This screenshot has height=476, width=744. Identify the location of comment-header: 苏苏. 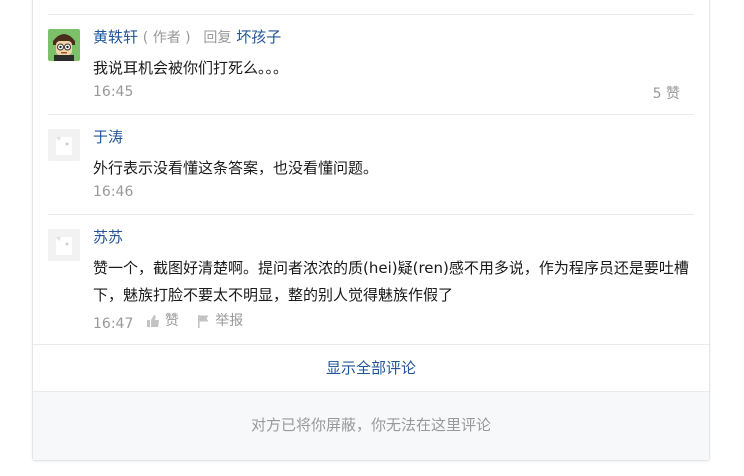
(108, 237).